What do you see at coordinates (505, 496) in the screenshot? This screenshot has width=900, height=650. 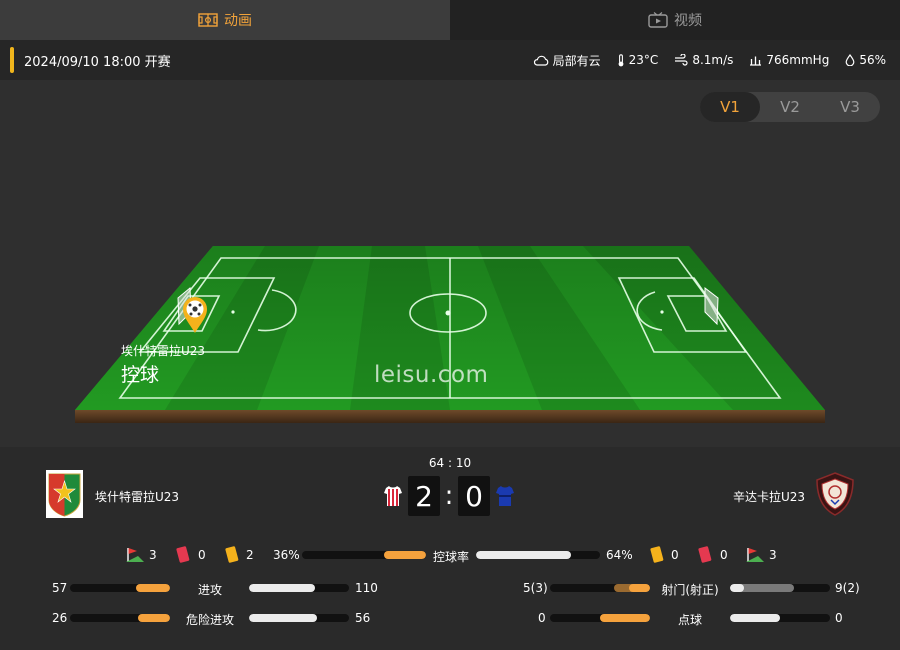 I see `away-jersey-icon` at bounding box center [505, 496].